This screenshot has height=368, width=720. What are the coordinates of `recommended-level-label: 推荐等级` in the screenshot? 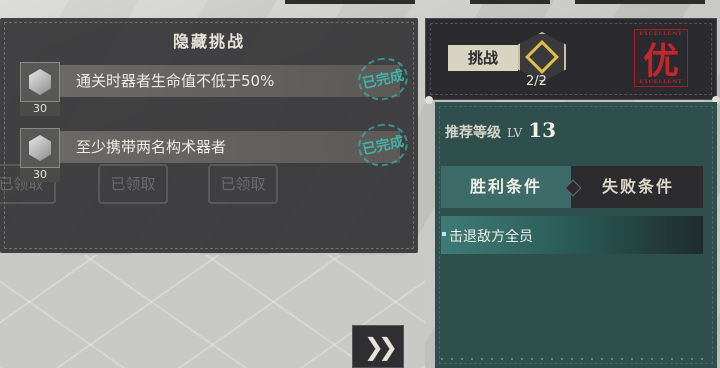 It's located at (473, 133).